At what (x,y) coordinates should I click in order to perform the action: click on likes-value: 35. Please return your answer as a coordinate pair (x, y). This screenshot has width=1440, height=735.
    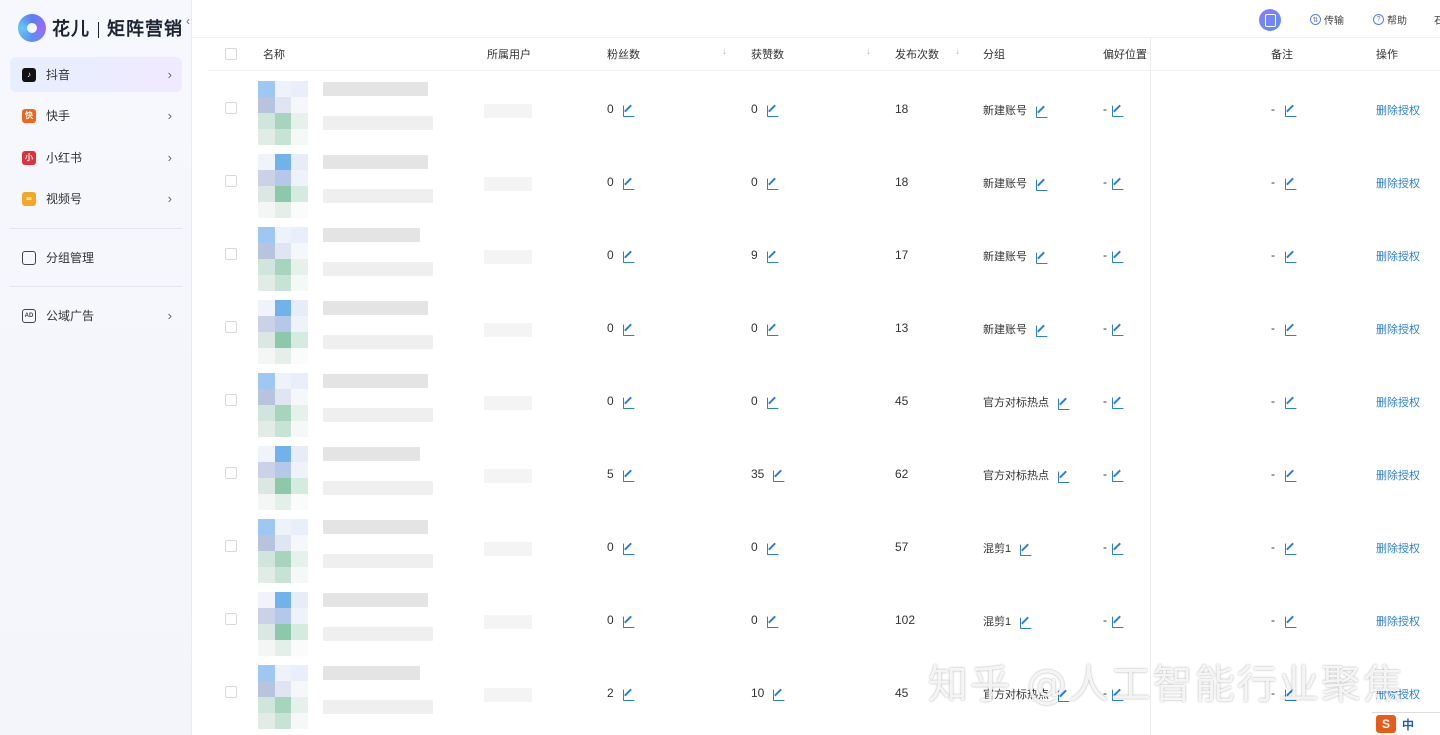
    Looking at the image, I should click on (758, 474).